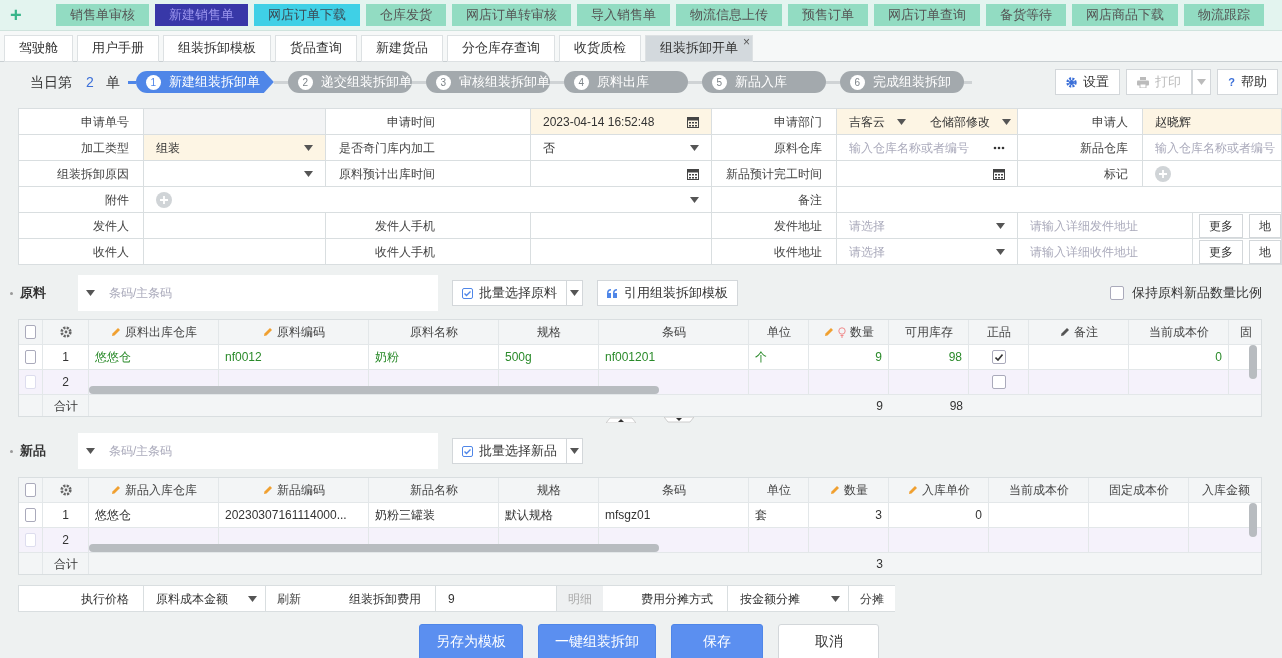 Image resolution: width=1282 pixels, height=658 pixels. I want to click on nav-button: 网店订单转审核, so click(511, 15).